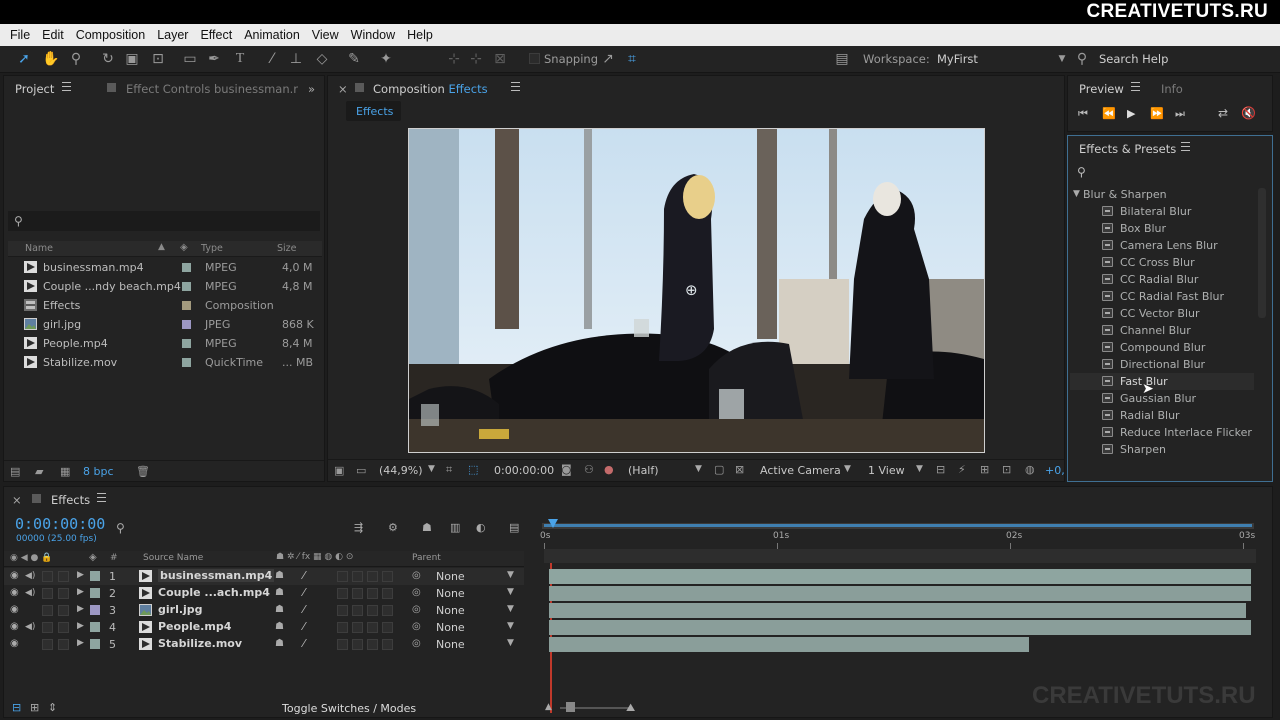 The width and height of the screenshot is (1280, 720). I want to click on zoom-slider-handle, so click(570, 707).